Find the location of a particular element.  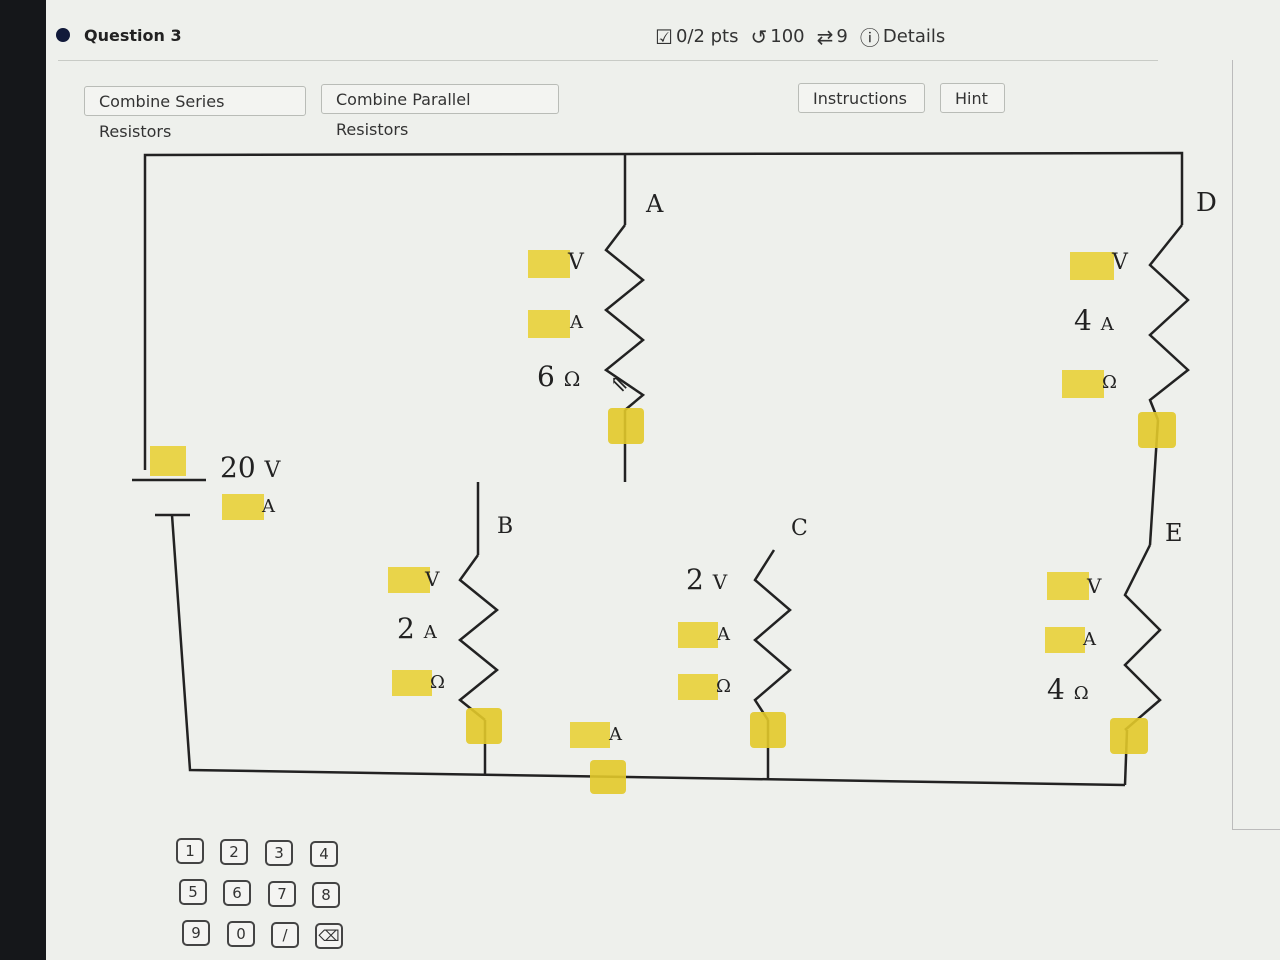

c-current-unit: A is located at coordinates (723, 634).